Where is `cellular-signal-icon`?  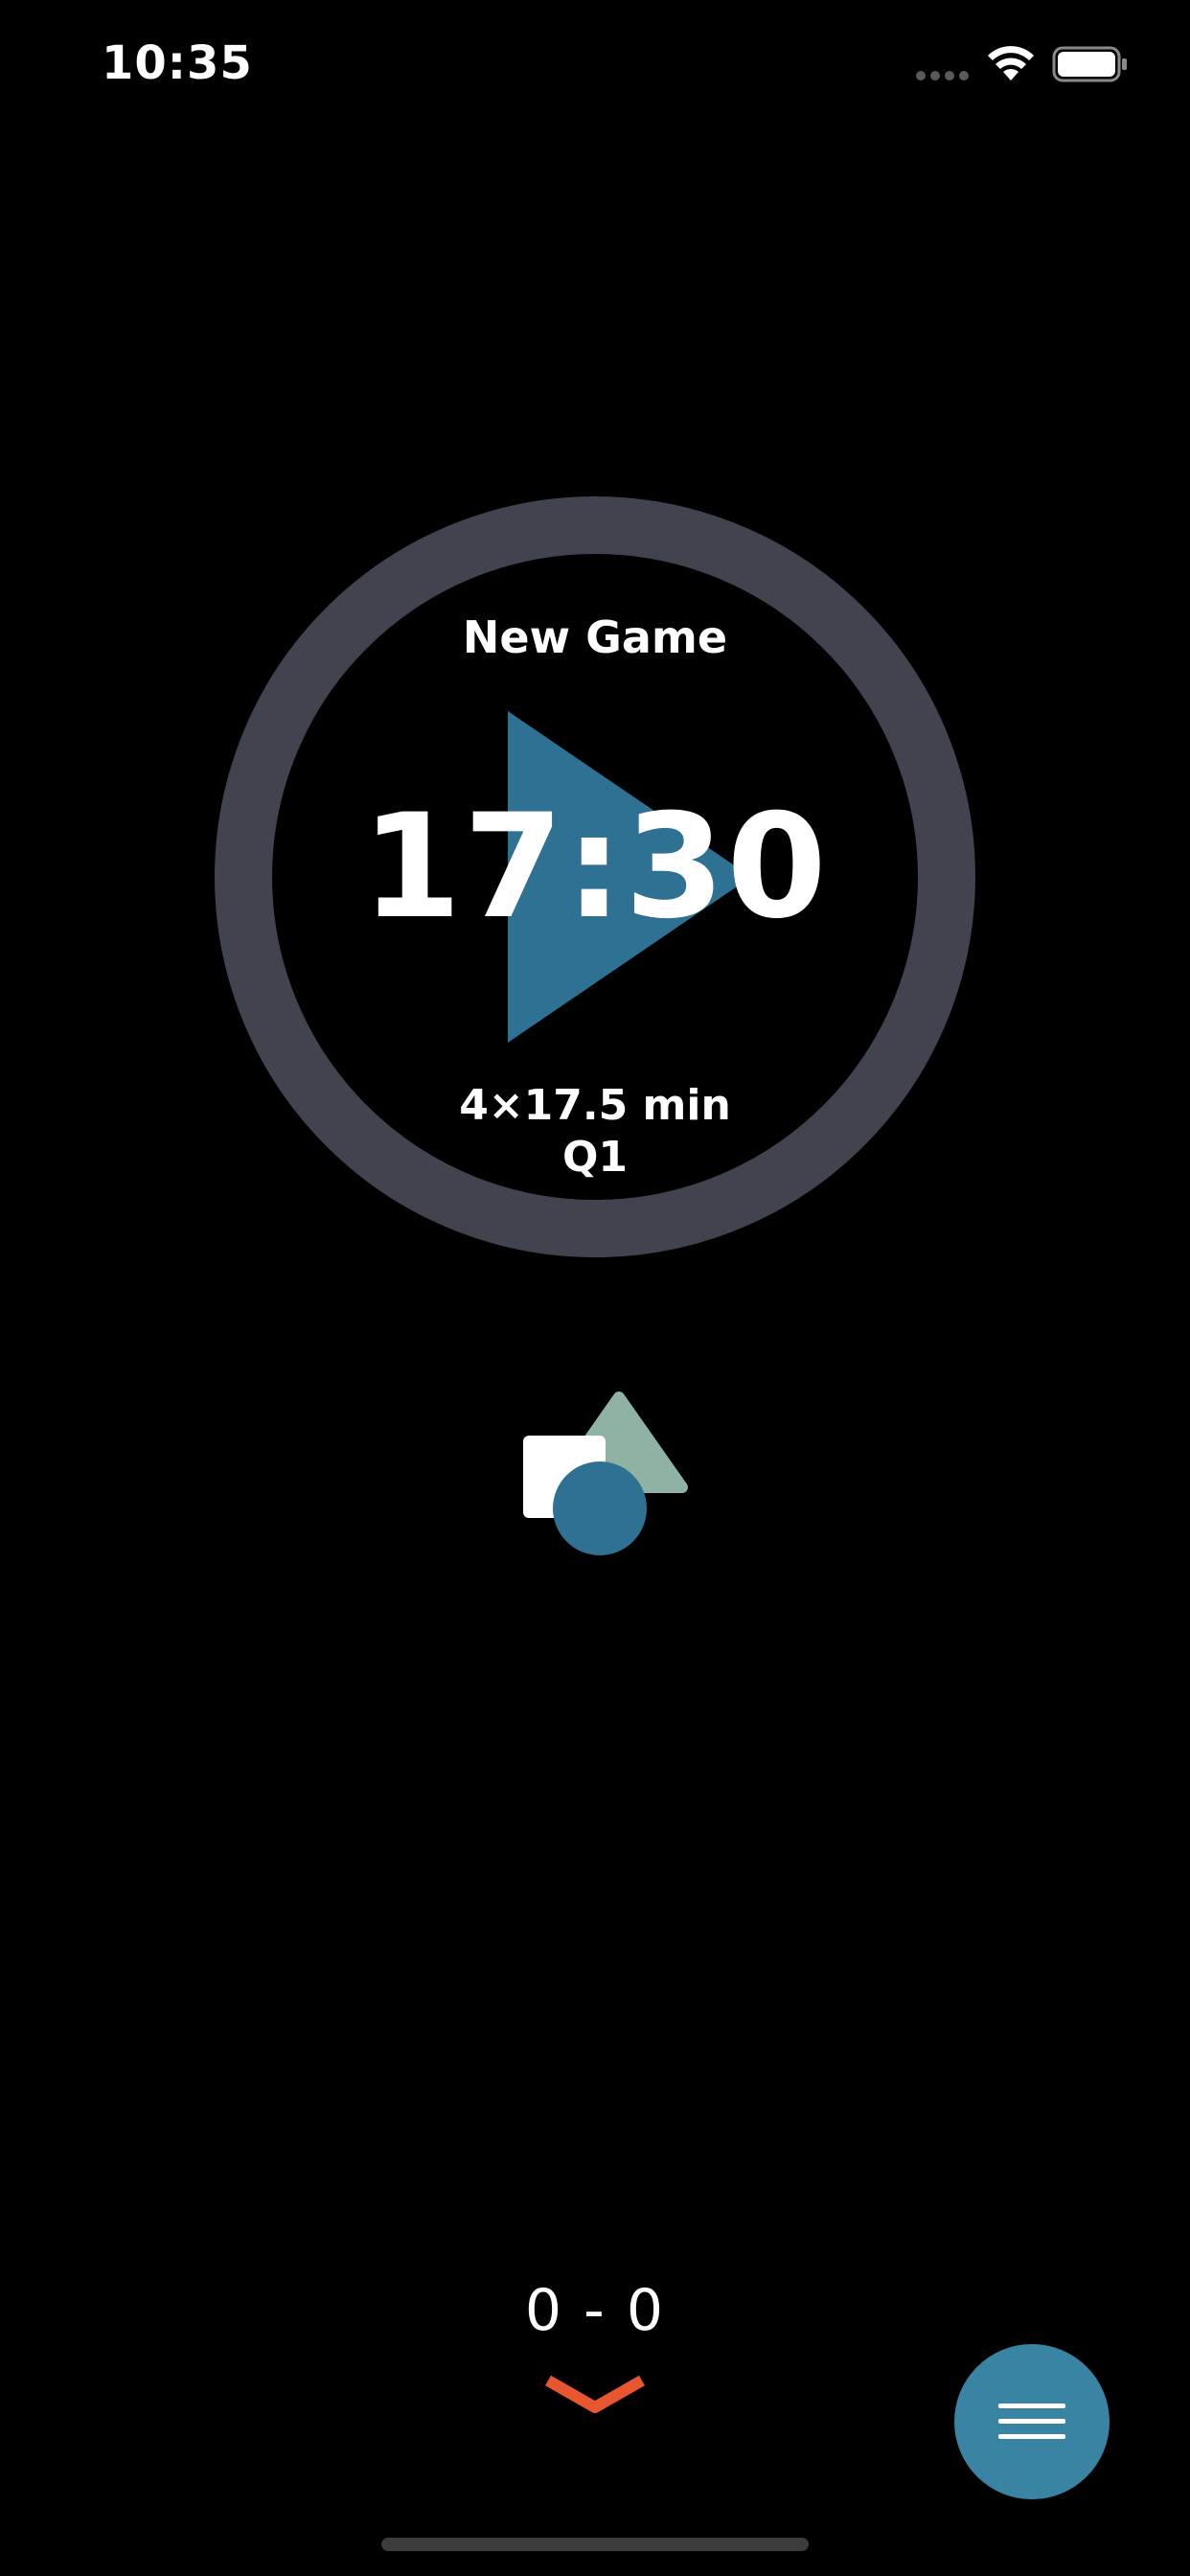 cellular-signal-icon is located at coordinates (943, 75).